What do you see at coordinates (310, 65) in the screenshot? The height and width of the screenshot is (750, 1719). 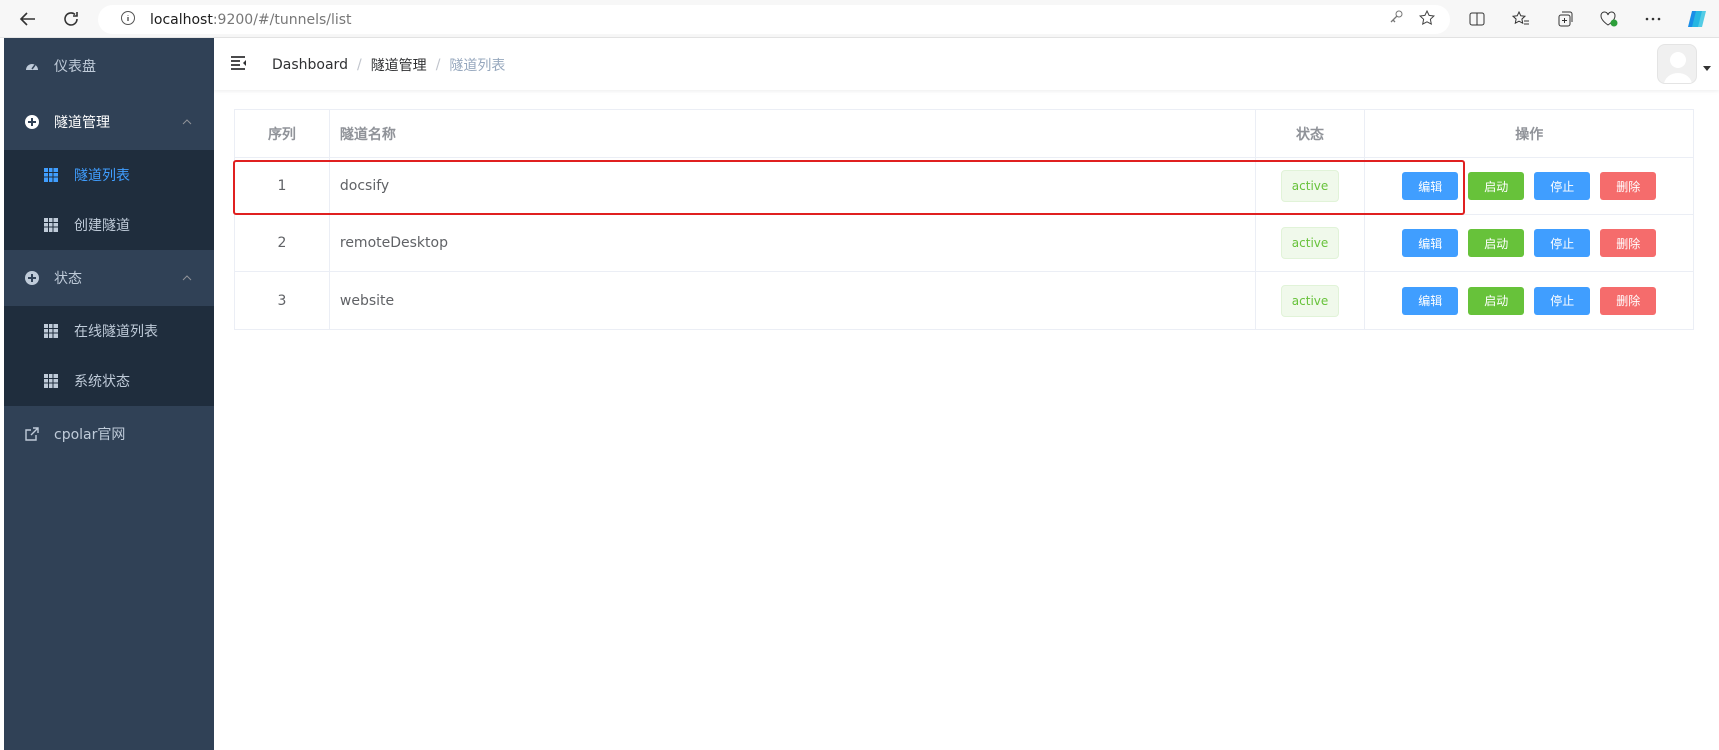 I see `breadcrumb-dashboard: Dashboard` at bounding box center [310, 65].